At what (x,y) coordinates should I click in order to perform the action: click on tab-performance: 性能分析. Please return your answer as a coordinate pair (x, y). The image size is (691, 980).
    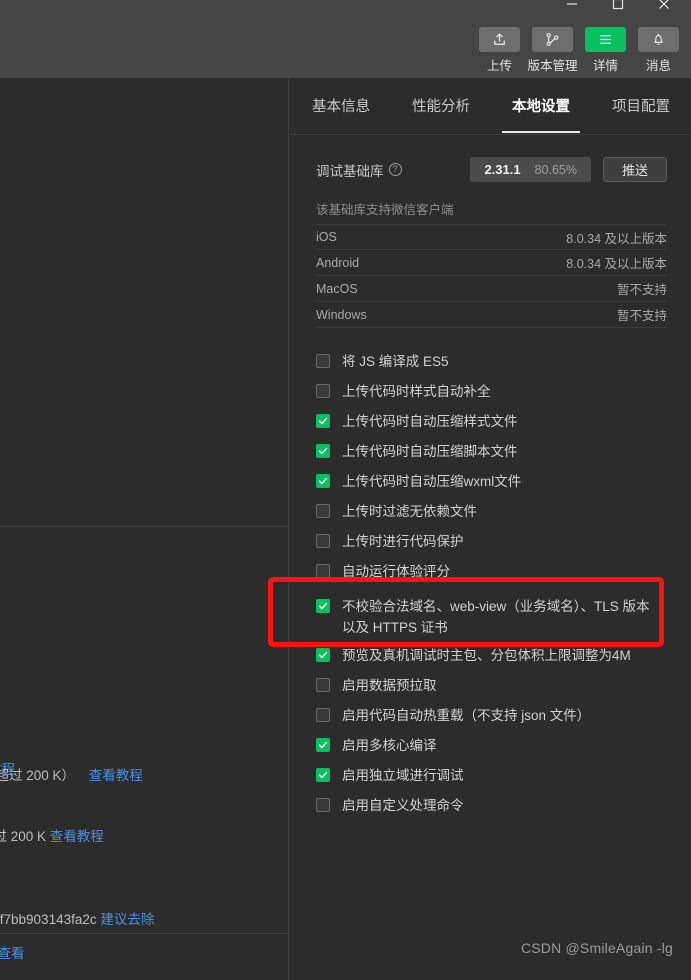
    Looking at the image, I should click on (441, 106).